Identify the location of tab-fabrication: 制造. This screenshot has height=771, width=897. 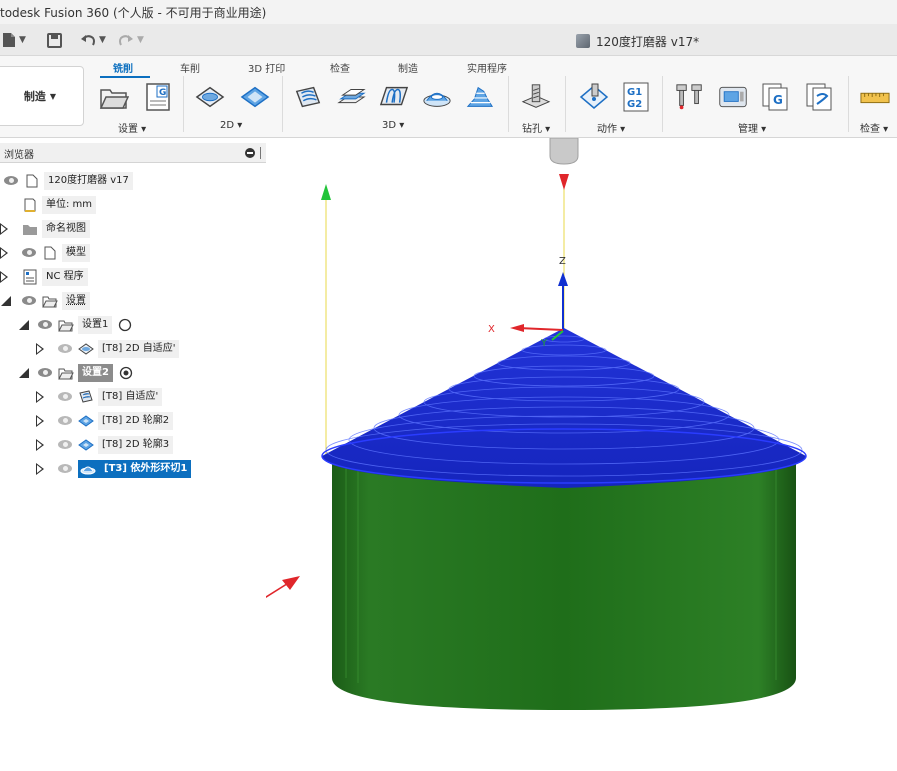
(408, 67).